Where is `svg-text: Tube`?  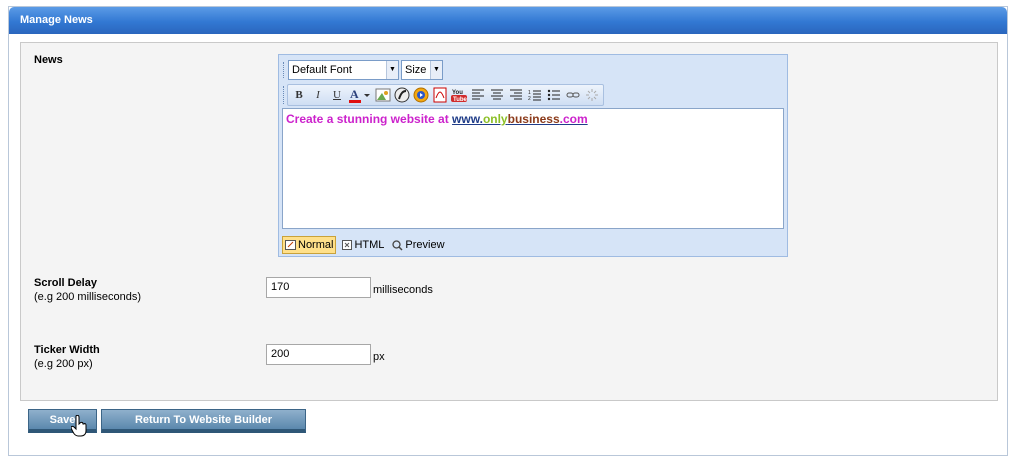
svg-text: Tube is located at coordinates (460, 100).